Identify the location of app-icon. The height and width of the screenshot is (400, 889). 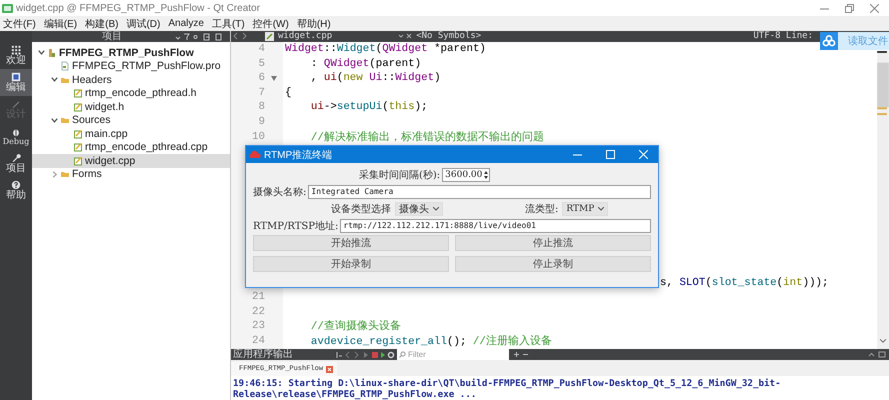
(7, 8).